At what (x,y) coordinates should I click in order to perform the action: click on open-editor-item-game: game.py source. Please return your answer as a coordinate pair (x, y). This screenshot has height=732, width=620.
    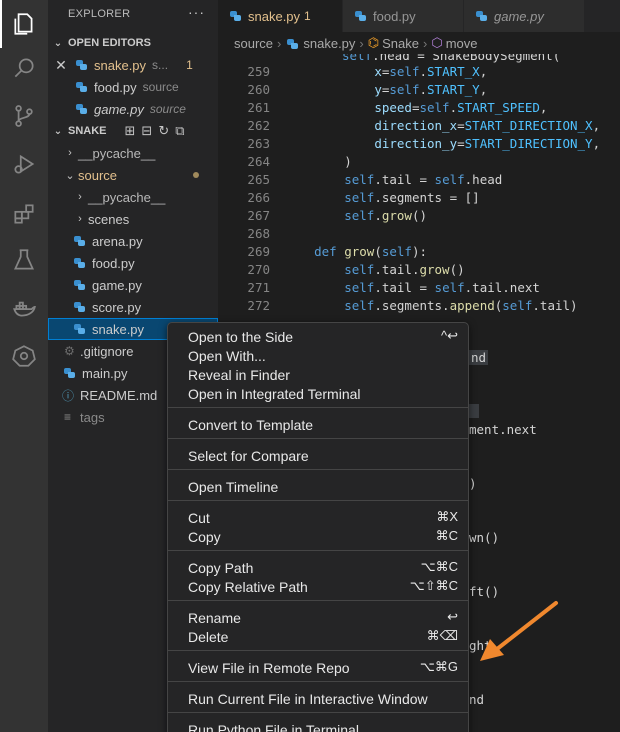
    Looking at the image, I should click on (133, 109).